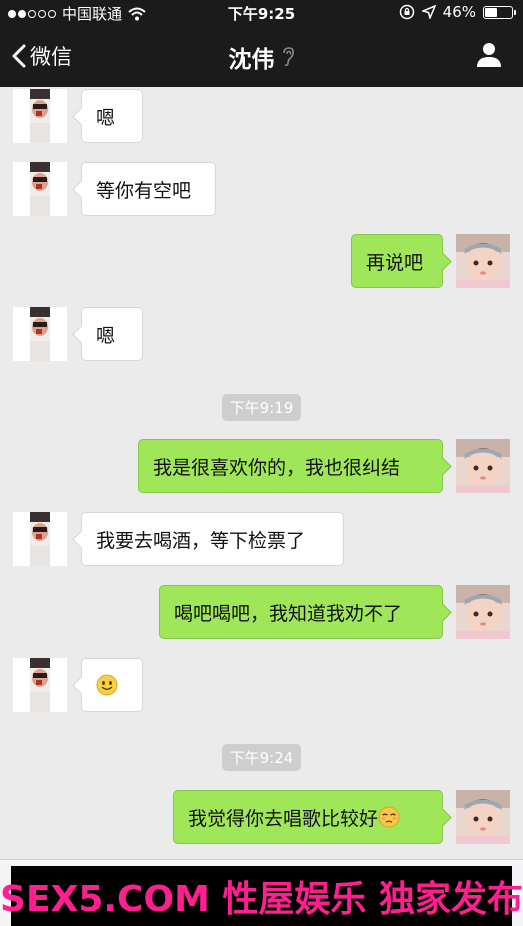 Image resolution: width=523 pixels, height=926 pixels. I want to click on message-text: 喝吧喝吧，我知道我劝不了, so click(288, 613).